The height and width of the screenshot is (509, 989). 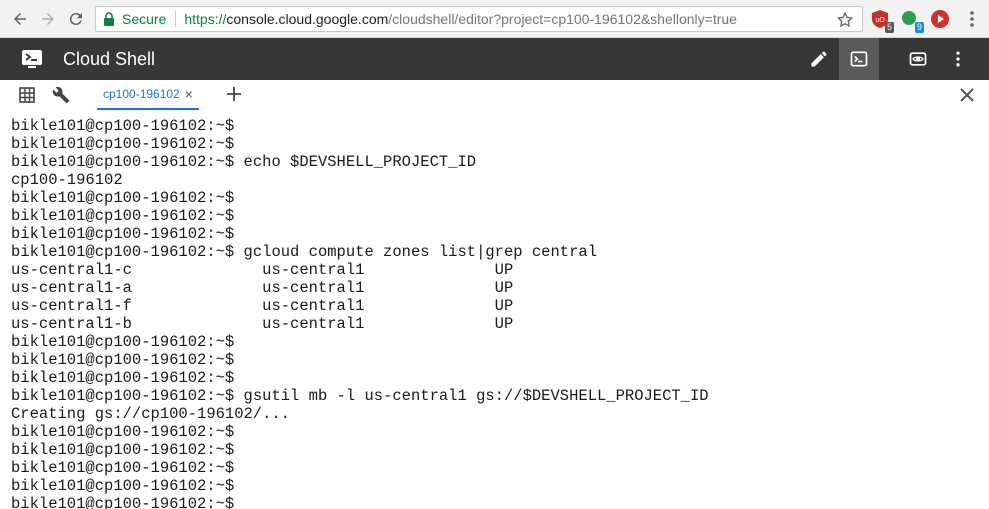 I want to click on green-extension-badge: 9, so click(x=919, y=27).